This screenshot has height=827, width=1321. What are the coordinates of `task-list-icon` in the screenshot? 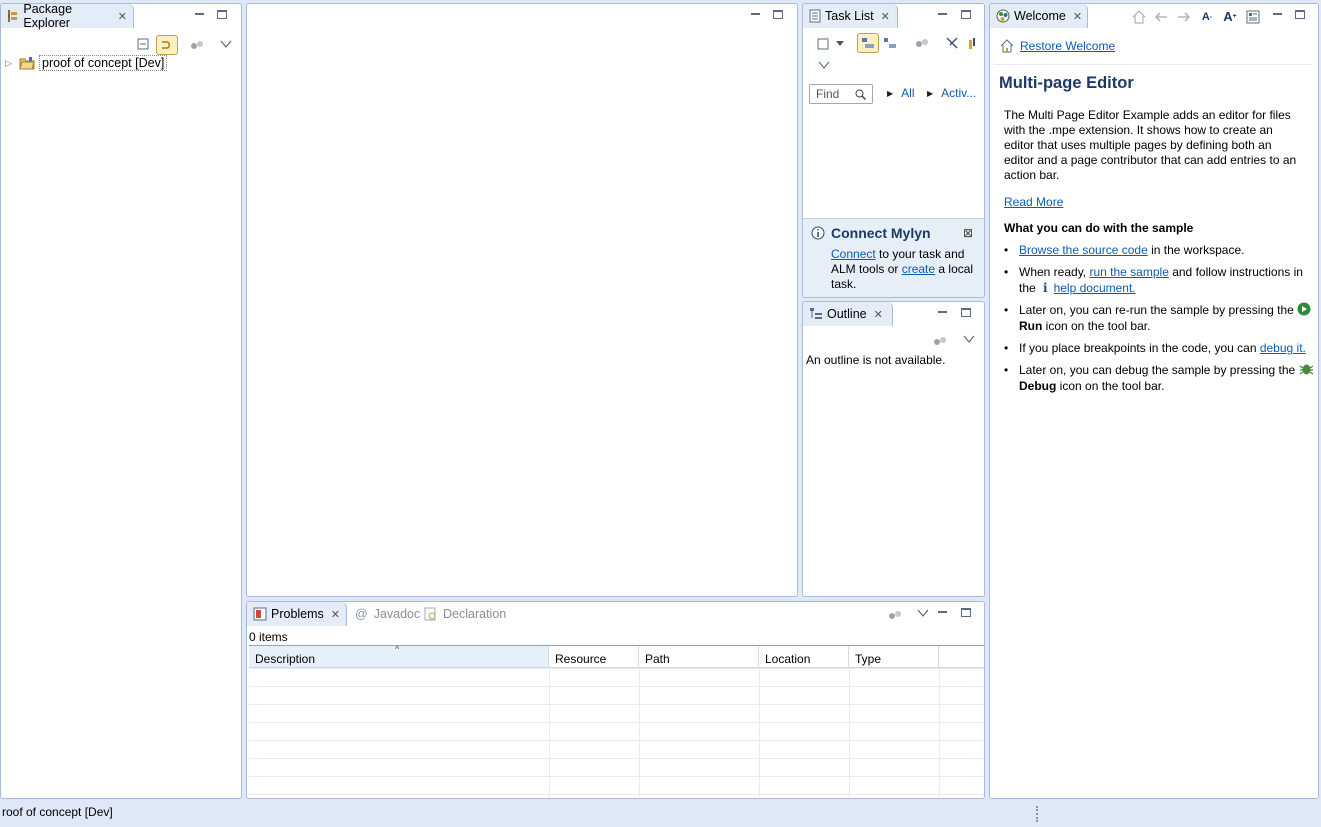 It's located at (815, 16).